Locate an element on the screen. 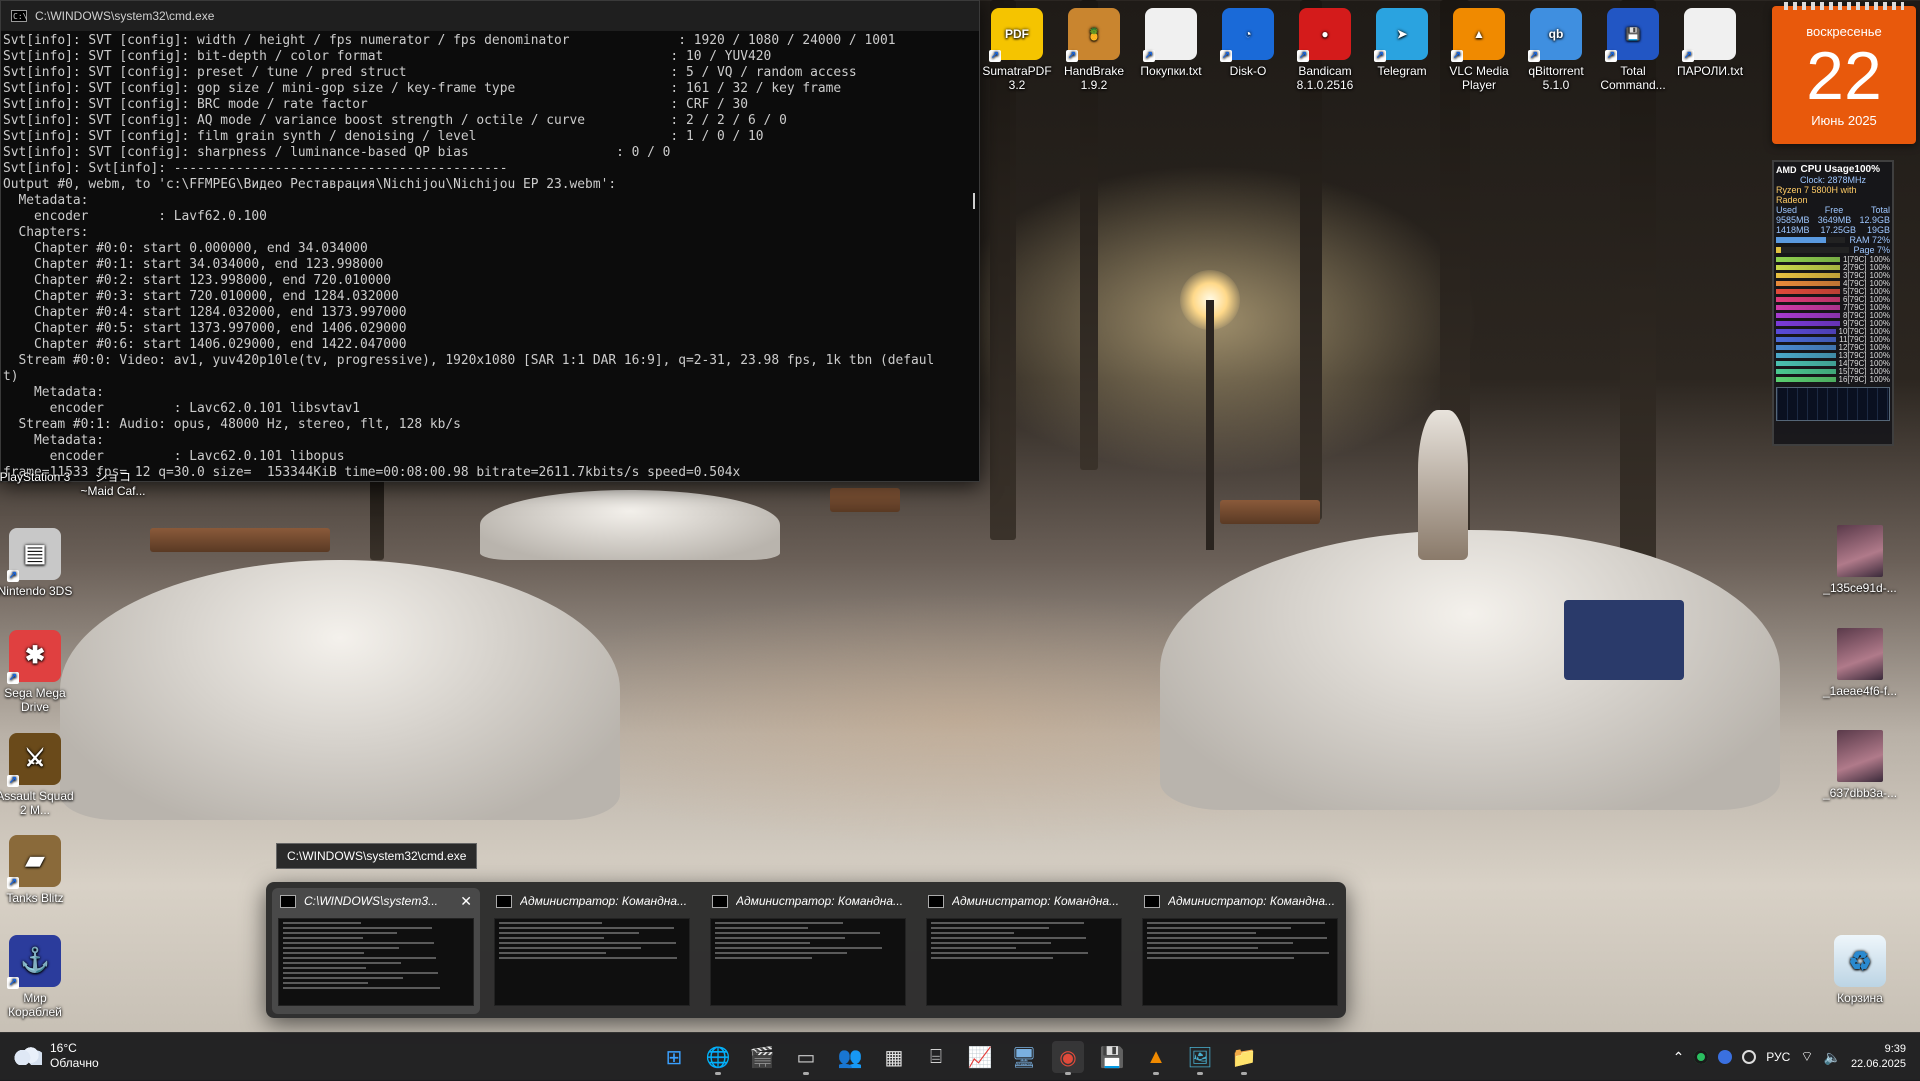 The width and height of the screenshot is (1920, 1081). cmd-titlebar: C:\ C:\WINDOWS\system32\cmd.exe is located at coordinates (490, 16).